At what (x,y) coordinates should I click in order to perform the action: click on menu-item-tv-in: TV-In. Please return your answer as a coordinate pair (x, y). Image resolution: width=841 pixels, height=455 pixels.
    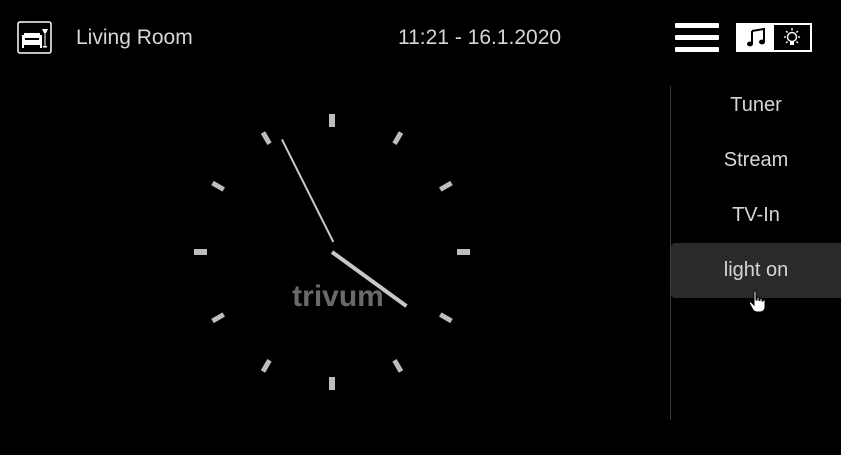
    Looking at the image, I should click on (756, 215).